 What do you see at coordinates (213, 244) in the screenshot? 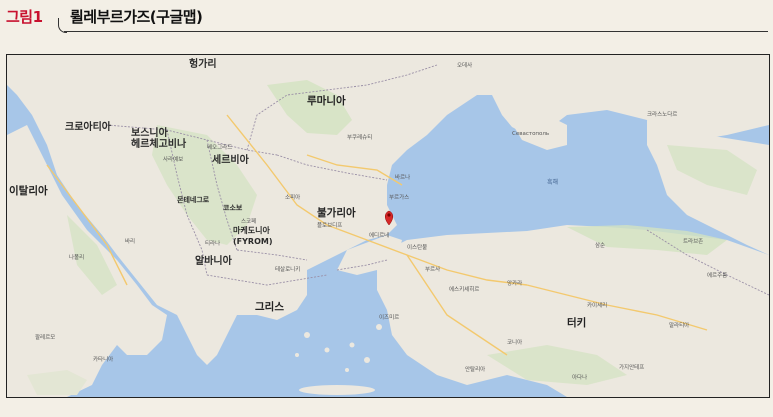
I see `label-tirana: 티라나` at bounding box center [213, 244].